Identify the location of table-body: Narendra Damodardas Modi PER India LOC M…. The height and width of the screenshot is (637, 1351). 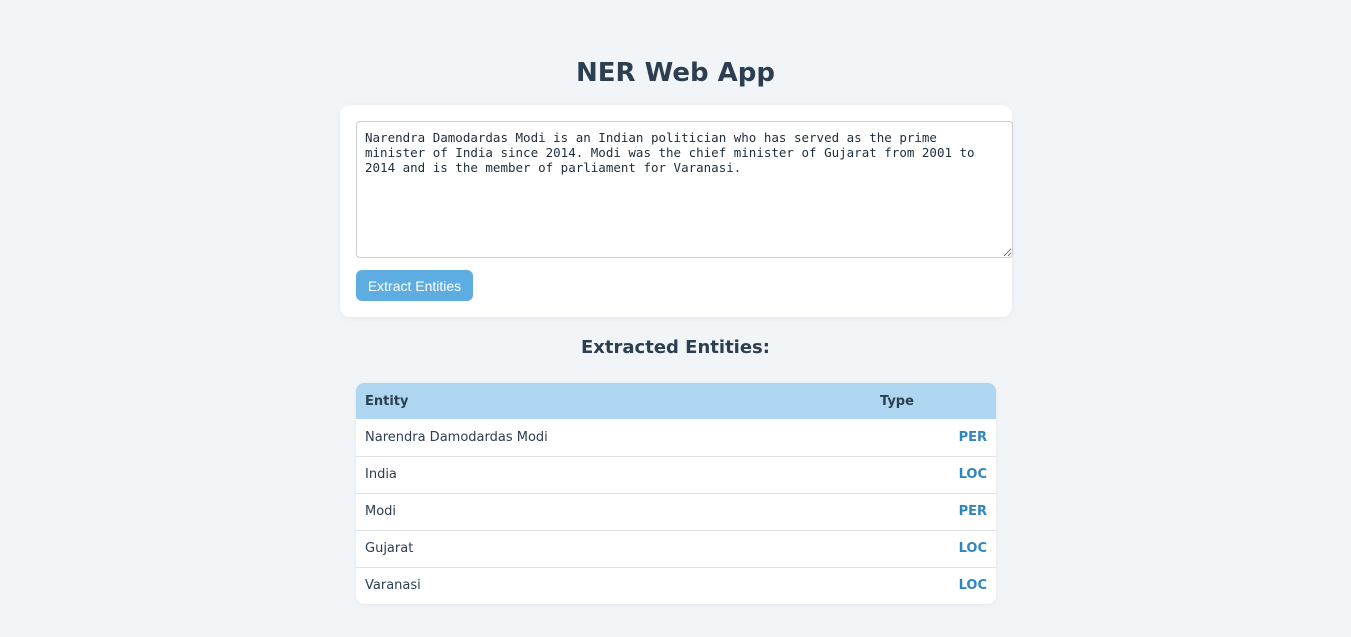
(676, 511).